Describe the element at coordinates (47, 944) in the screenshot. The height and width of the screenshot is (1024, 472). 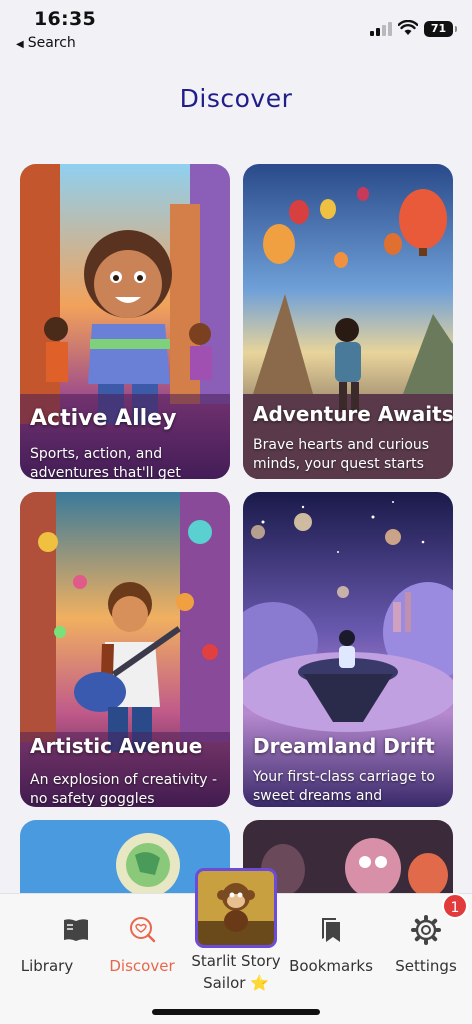
I see `tab-library: Library` at that location.